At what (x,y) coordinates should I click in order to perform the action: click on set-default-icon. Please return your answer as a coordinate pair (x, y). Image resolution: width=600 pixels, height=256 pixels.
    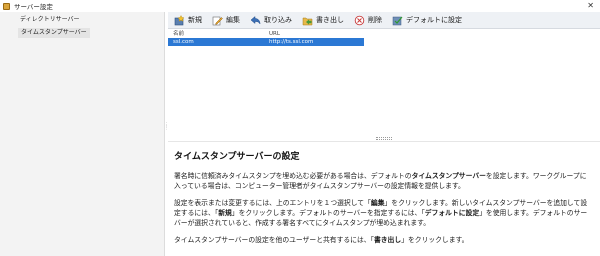
    Looking at the image, I should click on (397, 20).